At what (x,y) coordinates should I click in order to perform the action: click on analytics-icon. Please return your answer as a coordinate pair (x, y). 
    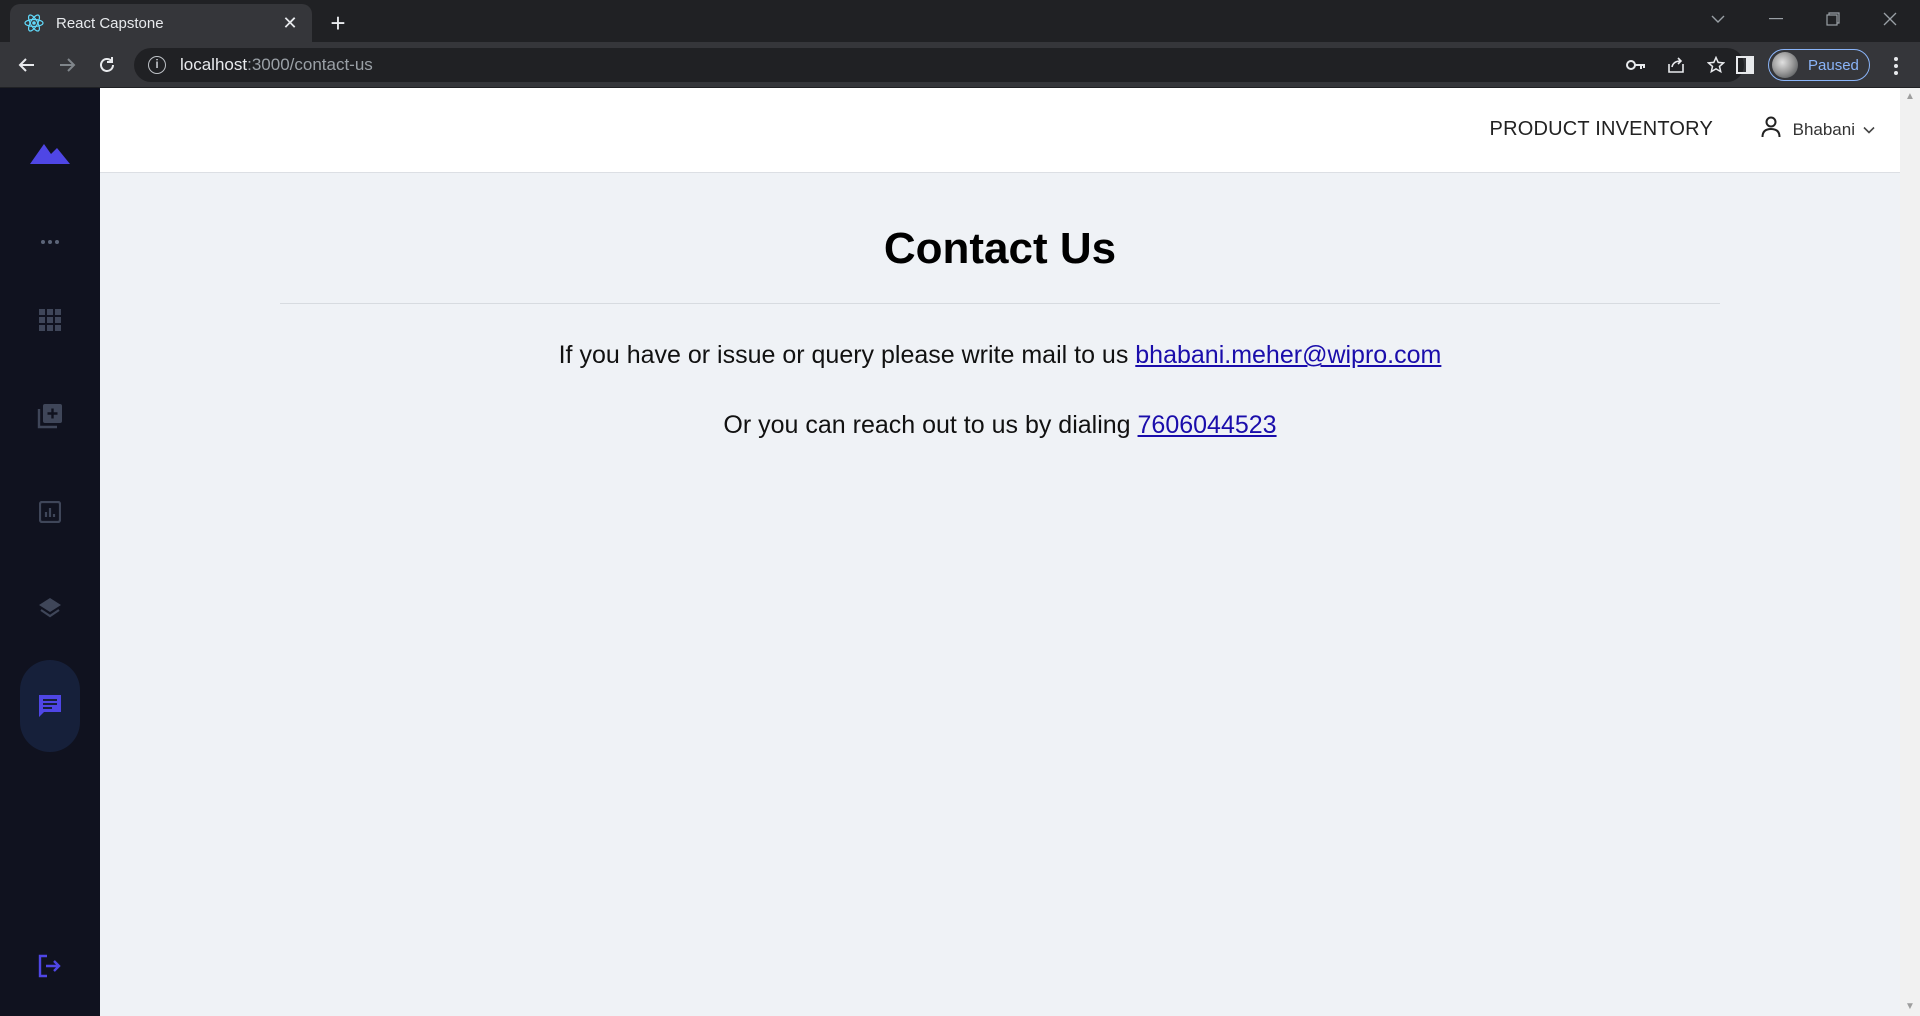
    Looking at the image, I should click on (50, 512).